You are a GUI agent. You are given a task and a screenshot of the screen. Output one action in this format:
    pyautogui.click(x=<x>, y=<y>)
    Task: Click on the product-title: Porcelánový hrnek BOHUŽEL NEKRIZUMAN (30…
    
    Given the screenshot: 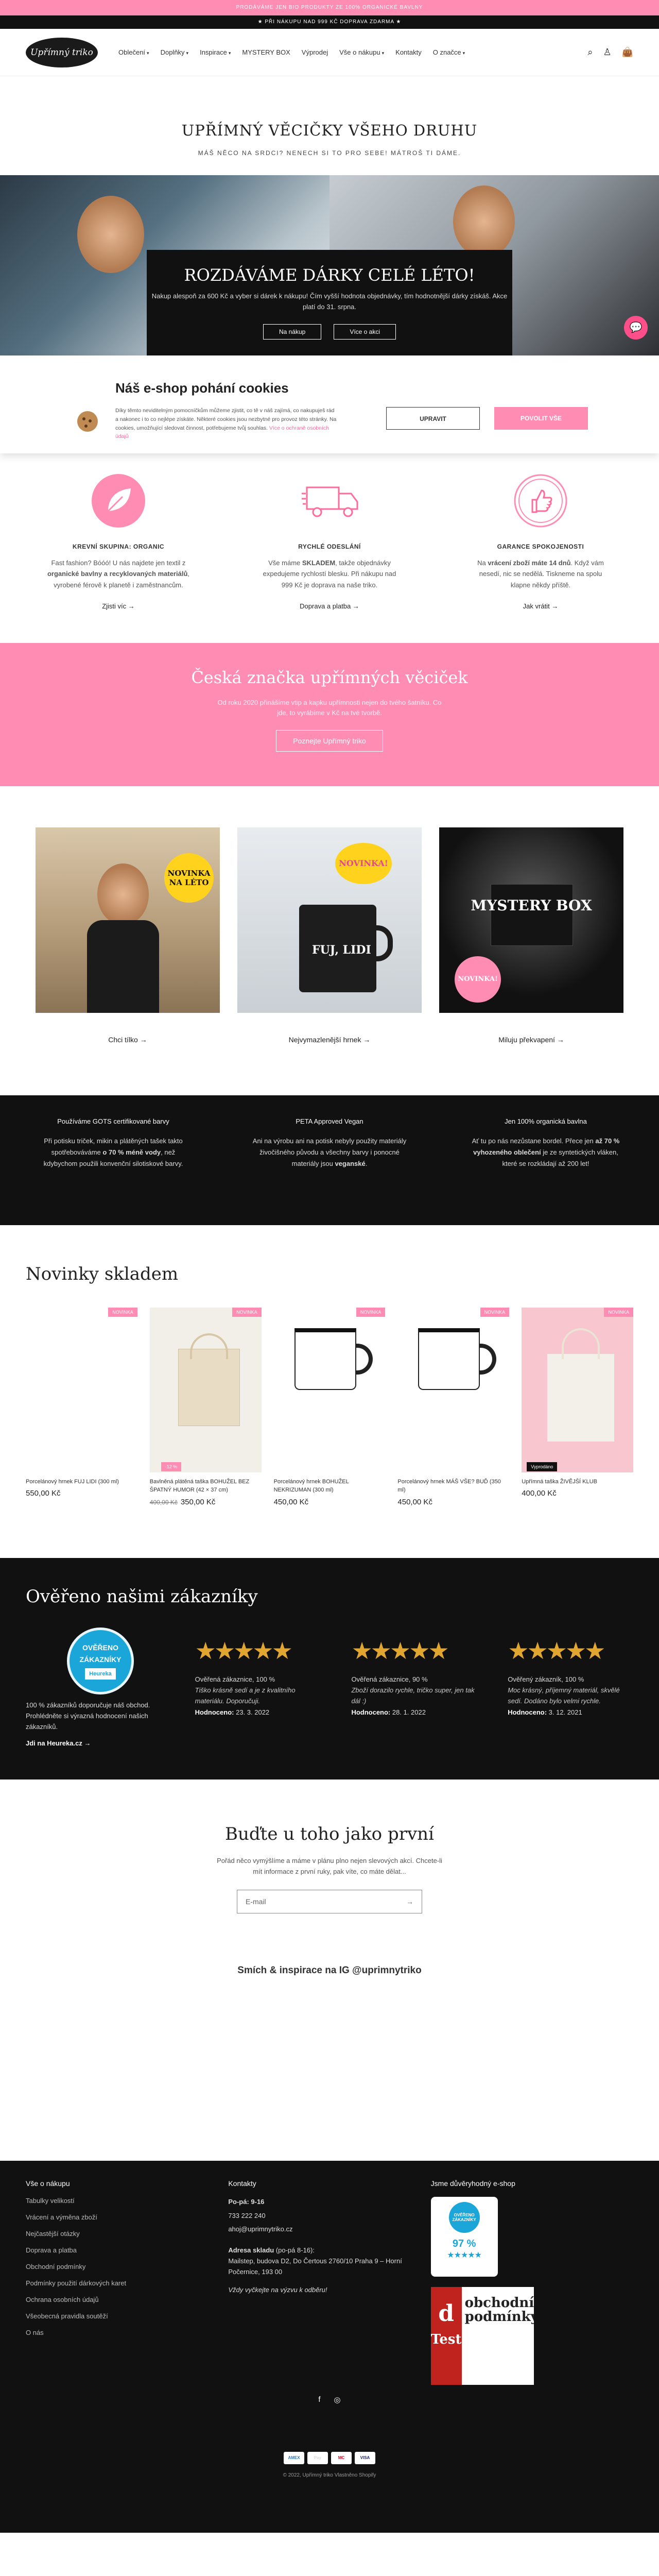 What is the action you would take?
    pyautogui.click(x=330, y=1486)
    